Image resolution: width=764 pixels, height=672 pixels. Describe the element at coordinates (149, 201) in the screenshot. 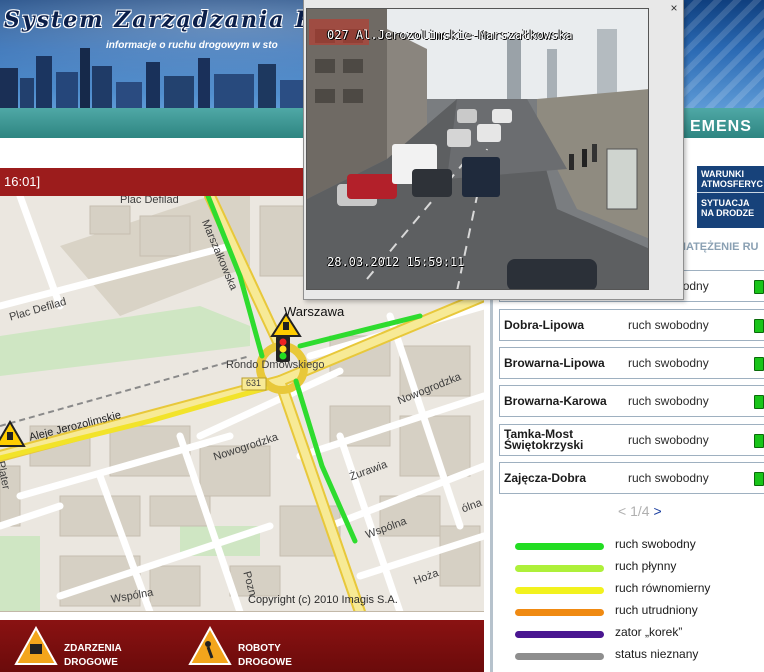

I see `map-label-plac-defilad: Plac Defilad` at that location.